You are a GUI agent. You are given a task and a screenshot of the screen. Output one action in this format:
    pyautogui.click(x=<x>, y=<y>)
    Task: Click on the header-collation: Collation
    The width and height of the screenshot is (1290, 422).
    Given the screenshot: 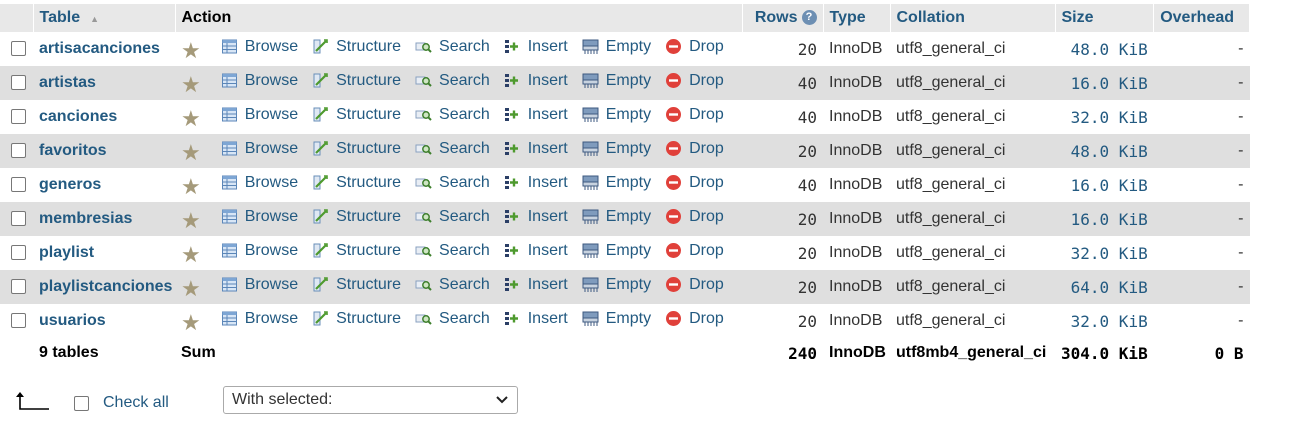 What is the action you would take?
    pyautogui.click(x=973, y=18)
    